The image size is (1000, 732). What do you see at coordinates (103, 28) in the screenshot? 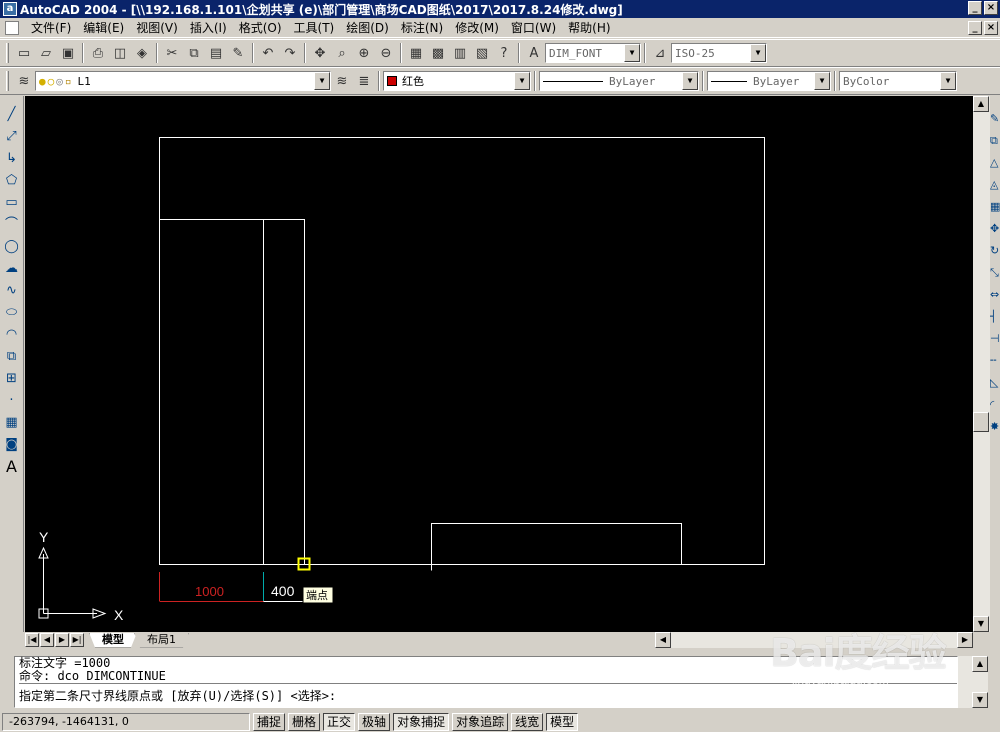
I see `menu-edit: 编辑(E)` at bounding box center [103, 28].